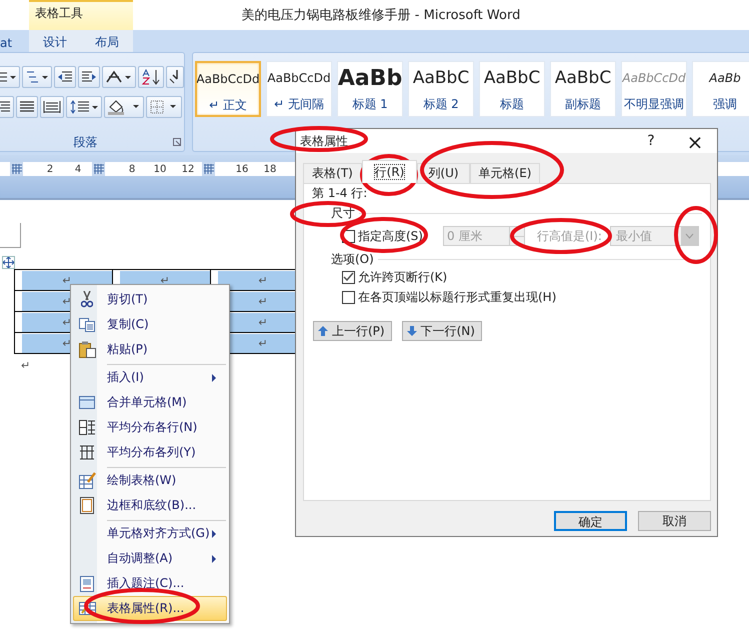 The height and width of the screenshot is (635, 749). I want to click on checkbox-option: 在各页顶端以标题行形式重复出现(H), so click(507, 297).